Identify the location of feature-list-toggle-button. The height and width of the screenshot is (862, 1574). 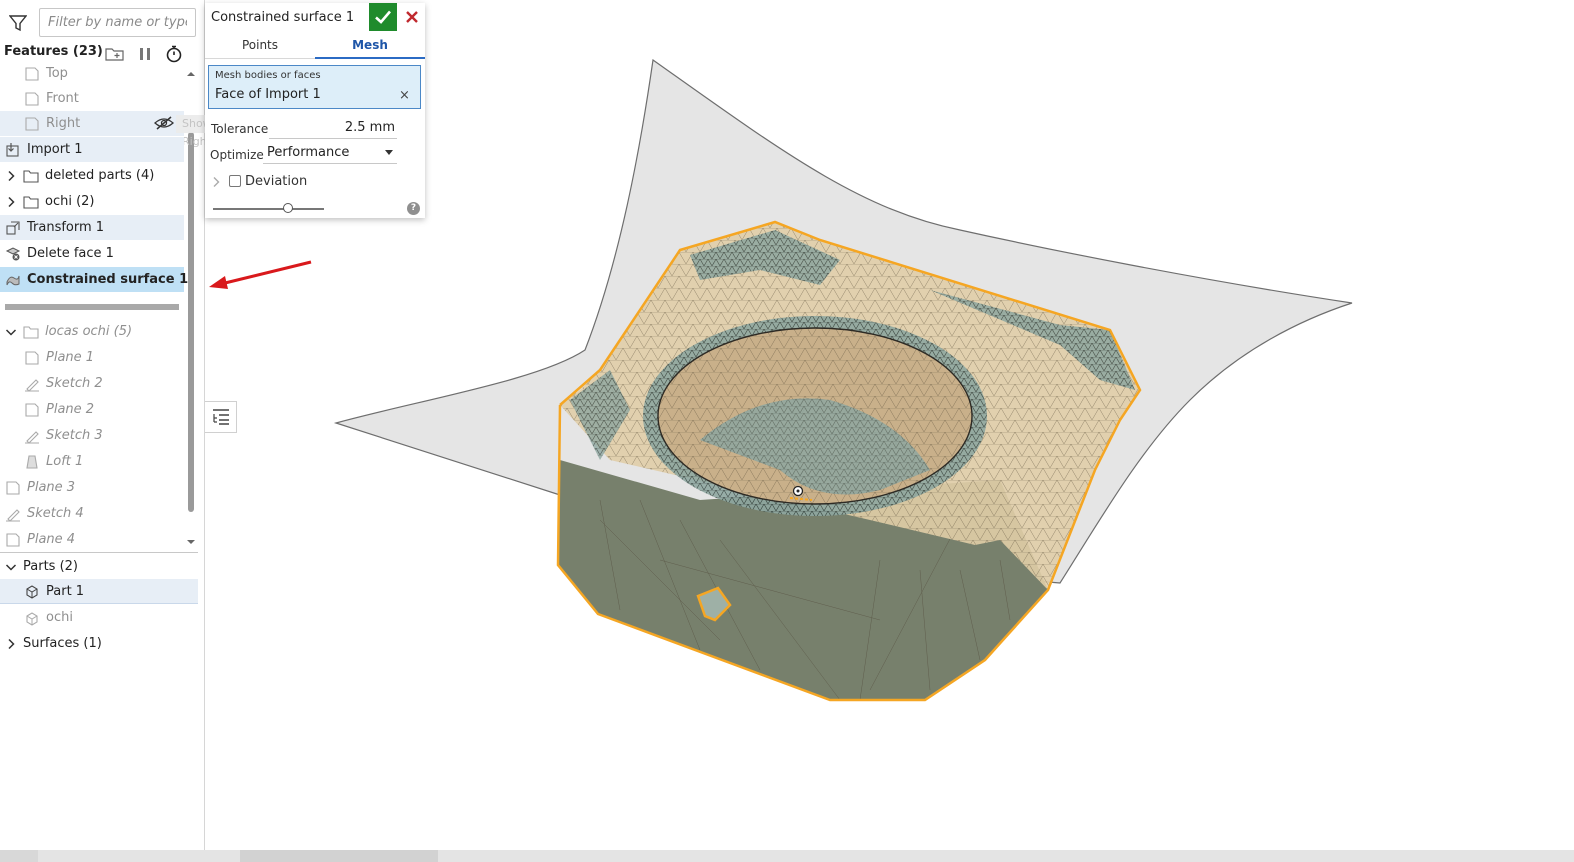
(221, 417).